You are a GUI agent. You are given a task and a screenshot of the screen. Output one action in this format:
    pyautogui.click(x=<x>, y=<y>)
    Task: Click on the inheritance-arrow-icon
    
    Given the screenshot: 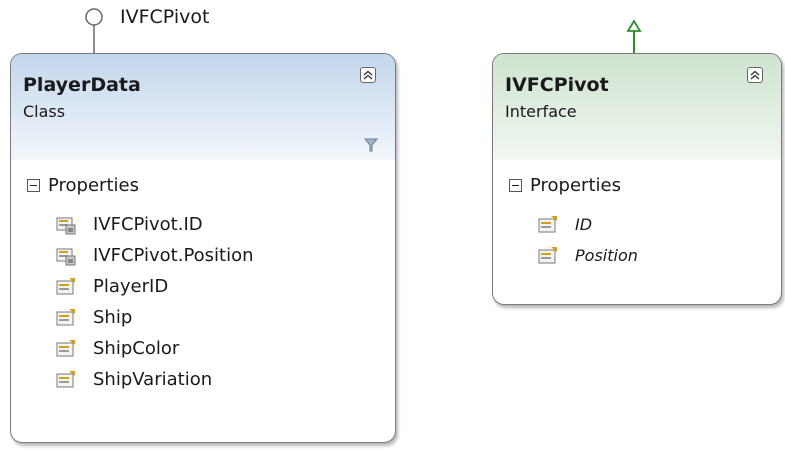 What is the action you would take?
    pyautogui.click(x=634, y=36)
    